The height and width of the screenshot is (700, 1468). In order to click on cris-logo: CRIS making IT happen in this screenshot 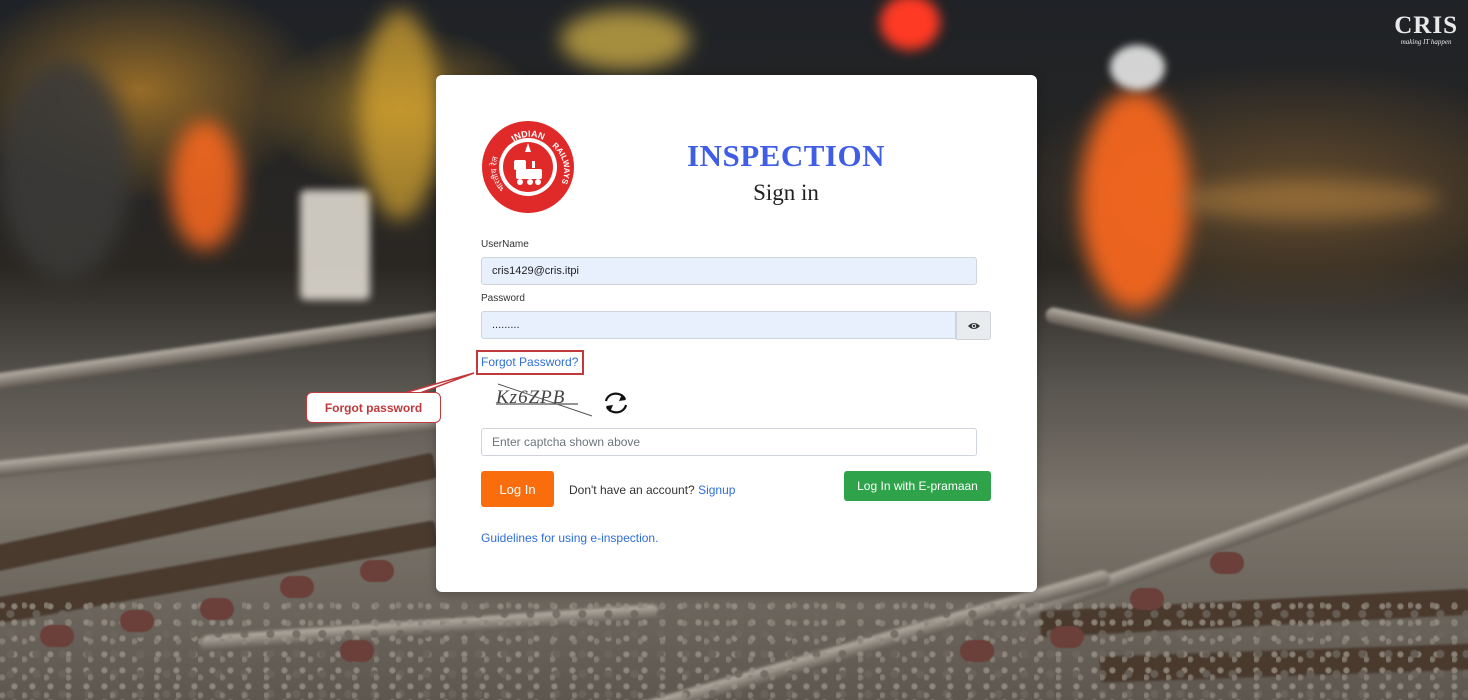, I will do `click(1426, 29)`.